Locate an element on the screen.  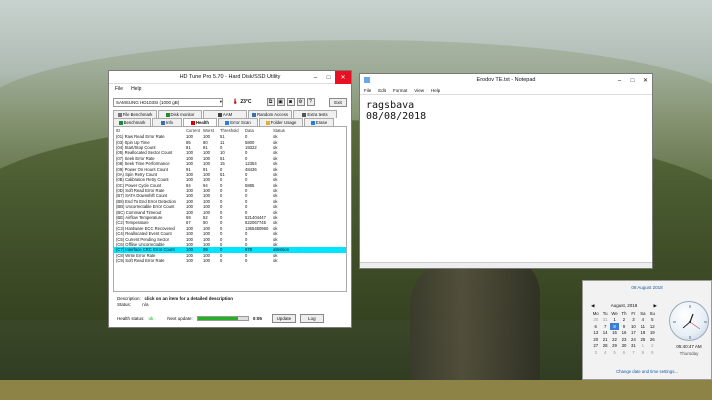
table-row: (0A) Spin Retry Count 100 100 51 0 ok is located at coordinates (230, 174).